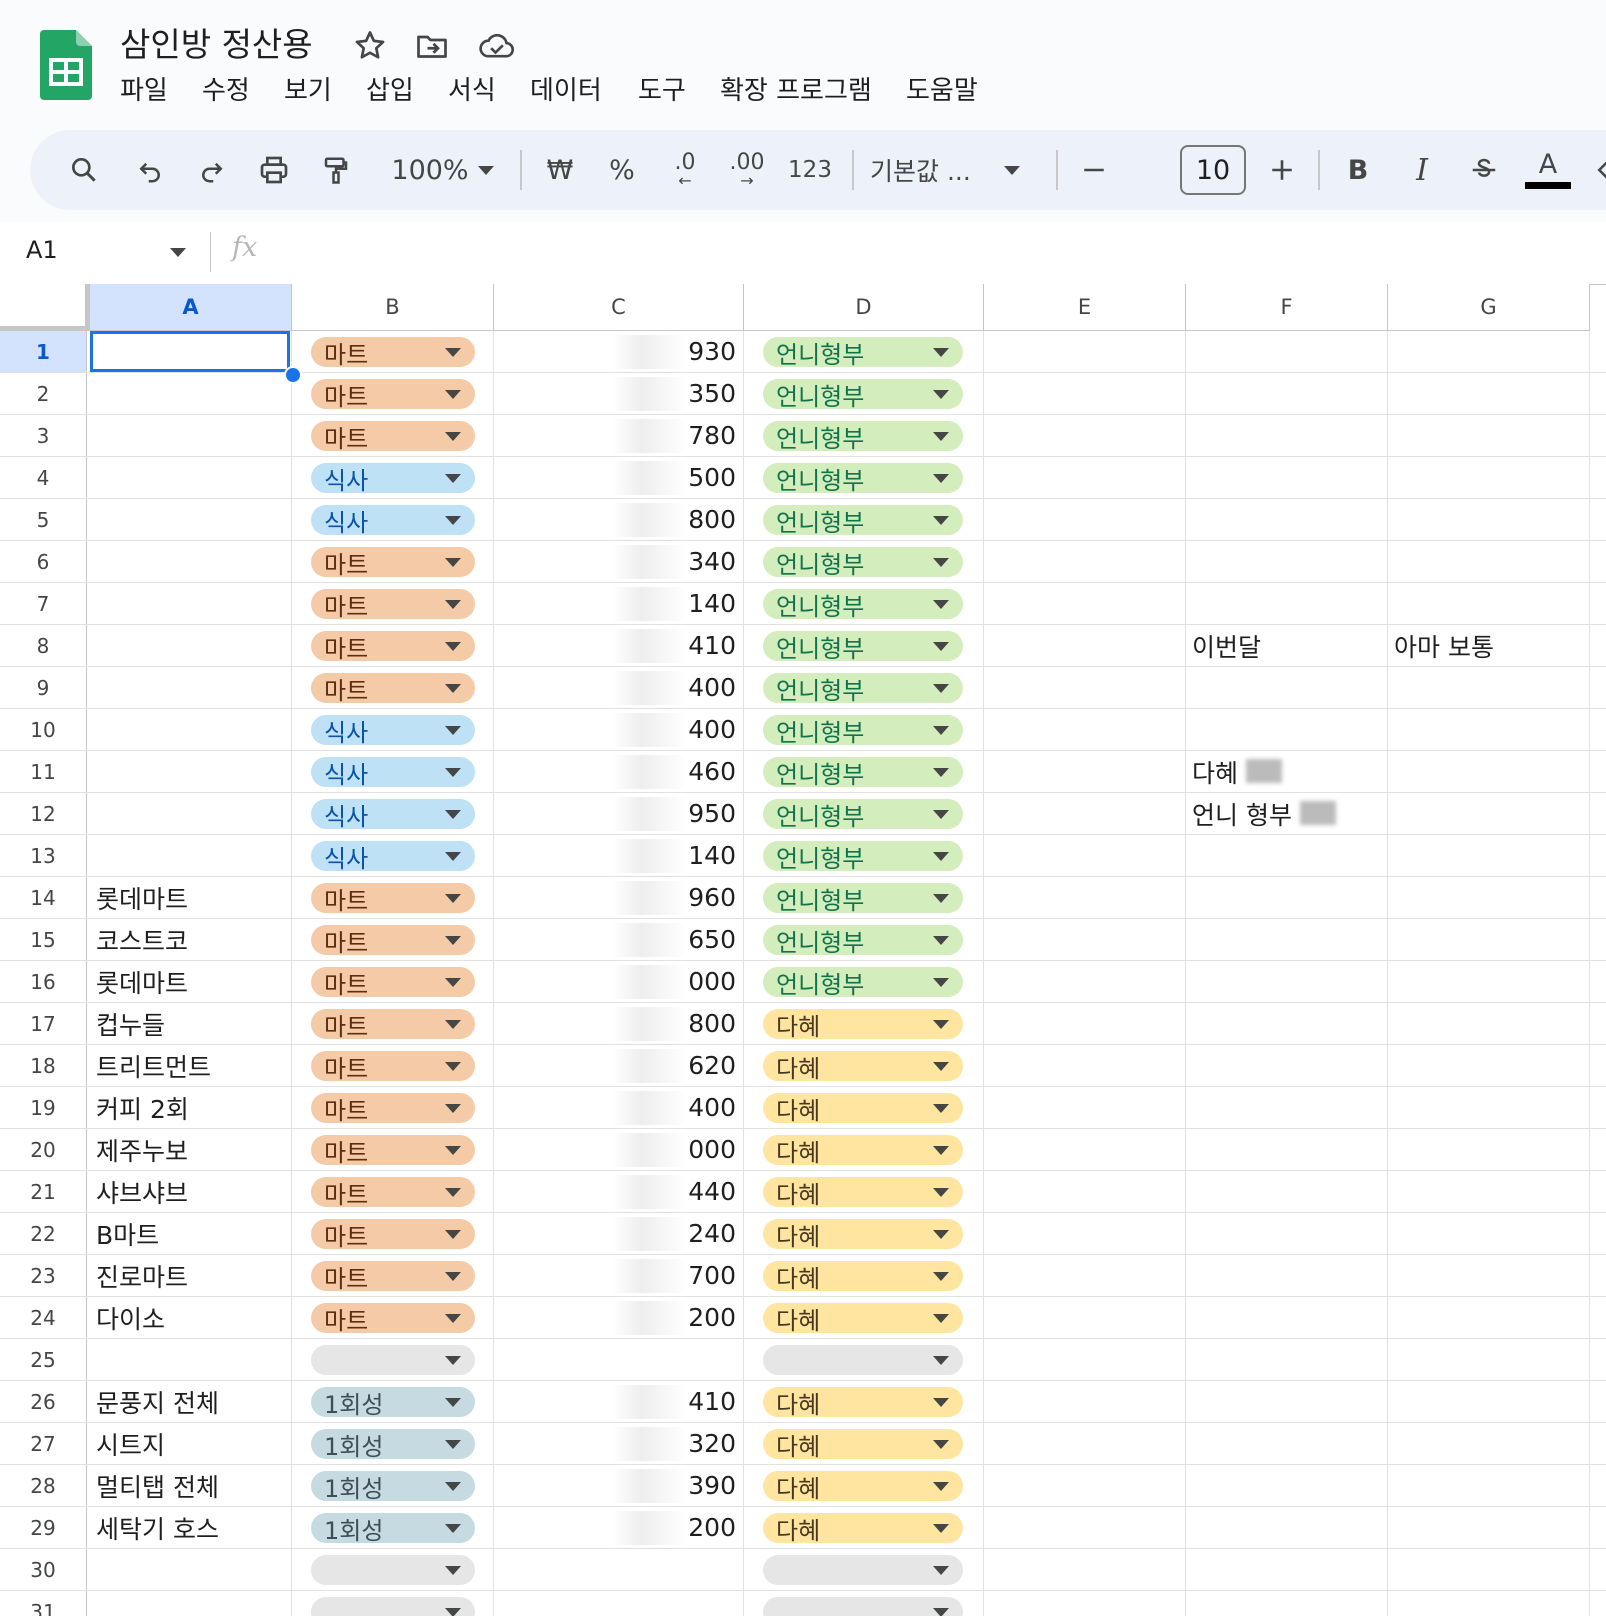 This screenshot has height=1616, width=1606. I want to click on cell-c-amount: 930, so click(681, 351).